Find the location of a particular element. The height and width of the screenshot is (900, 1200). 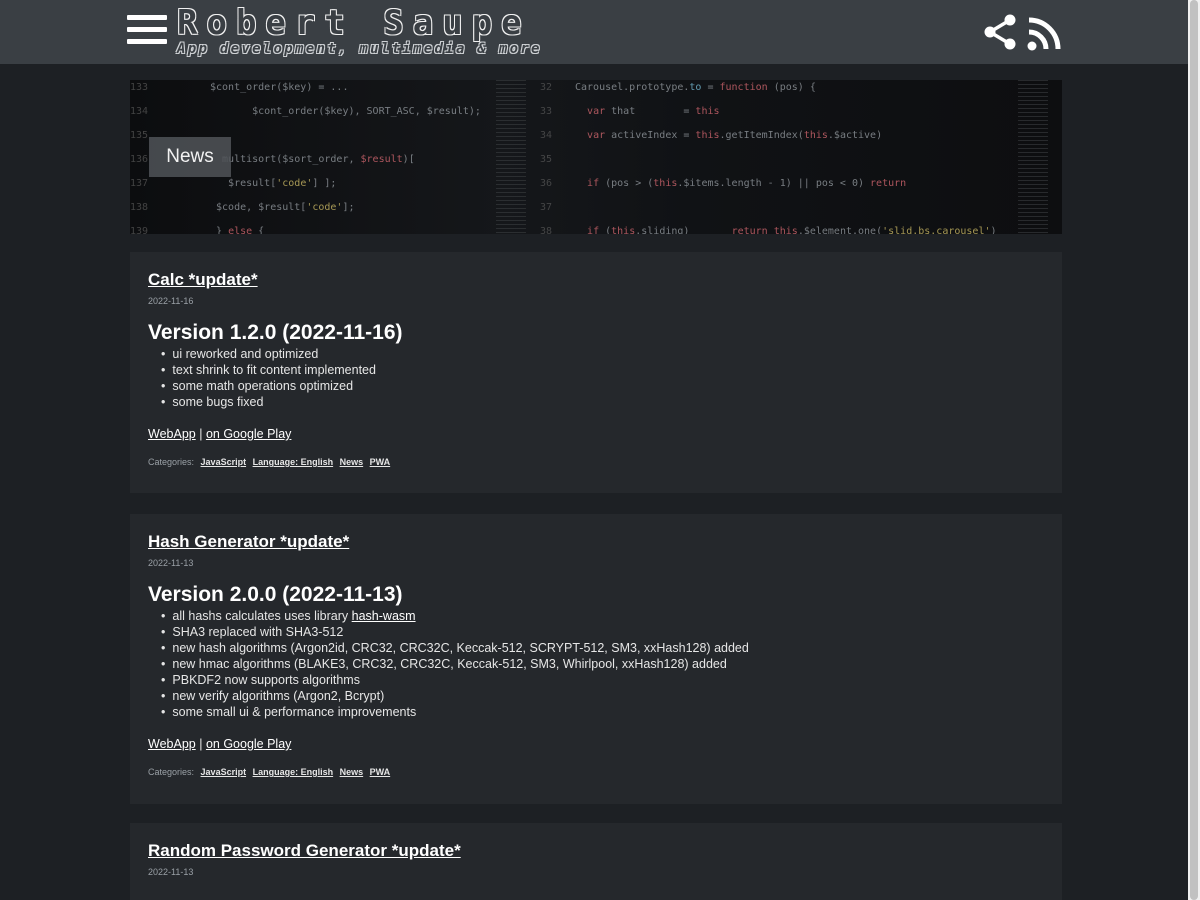

hero-minimap is located at coordinates (511, 157).